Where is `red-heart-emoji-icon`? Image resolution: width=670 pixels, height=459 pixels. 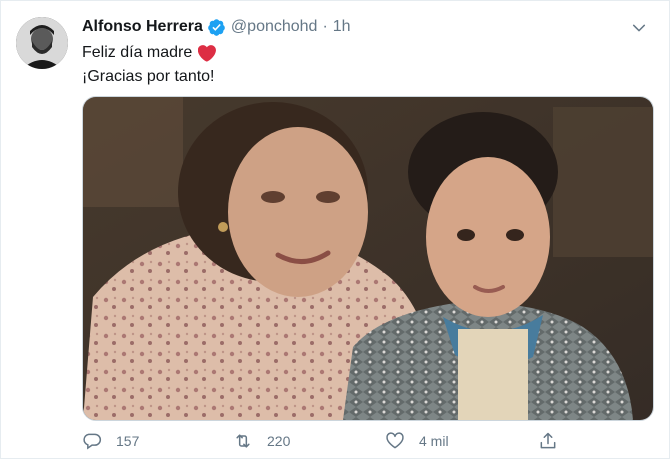
red-heart-emoji-icon is located at coordinates (207, 53).